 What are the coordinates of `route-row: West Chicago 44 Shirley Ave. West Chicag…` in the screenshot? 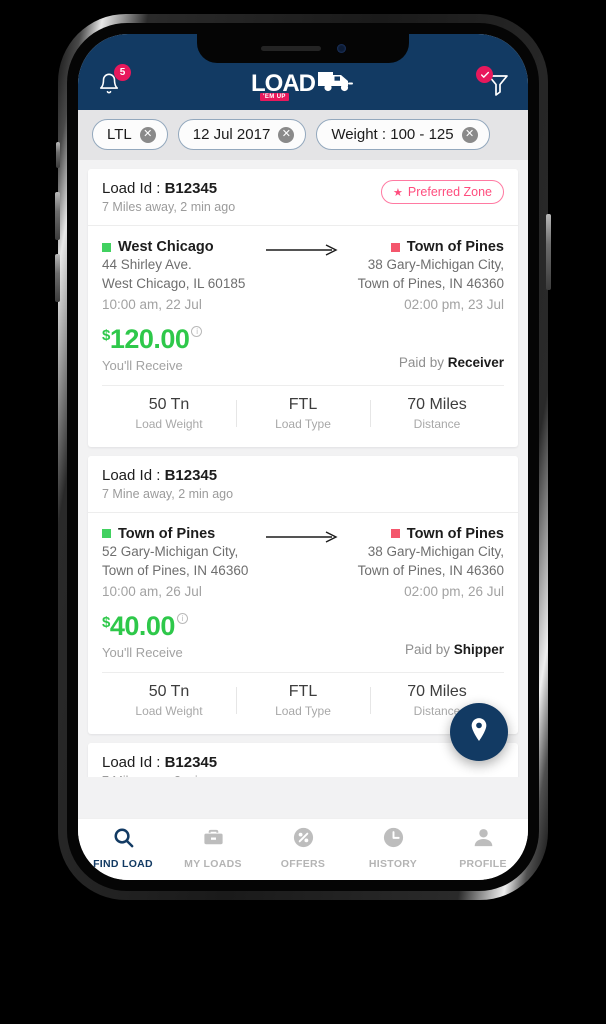 It's located at (303, 270).